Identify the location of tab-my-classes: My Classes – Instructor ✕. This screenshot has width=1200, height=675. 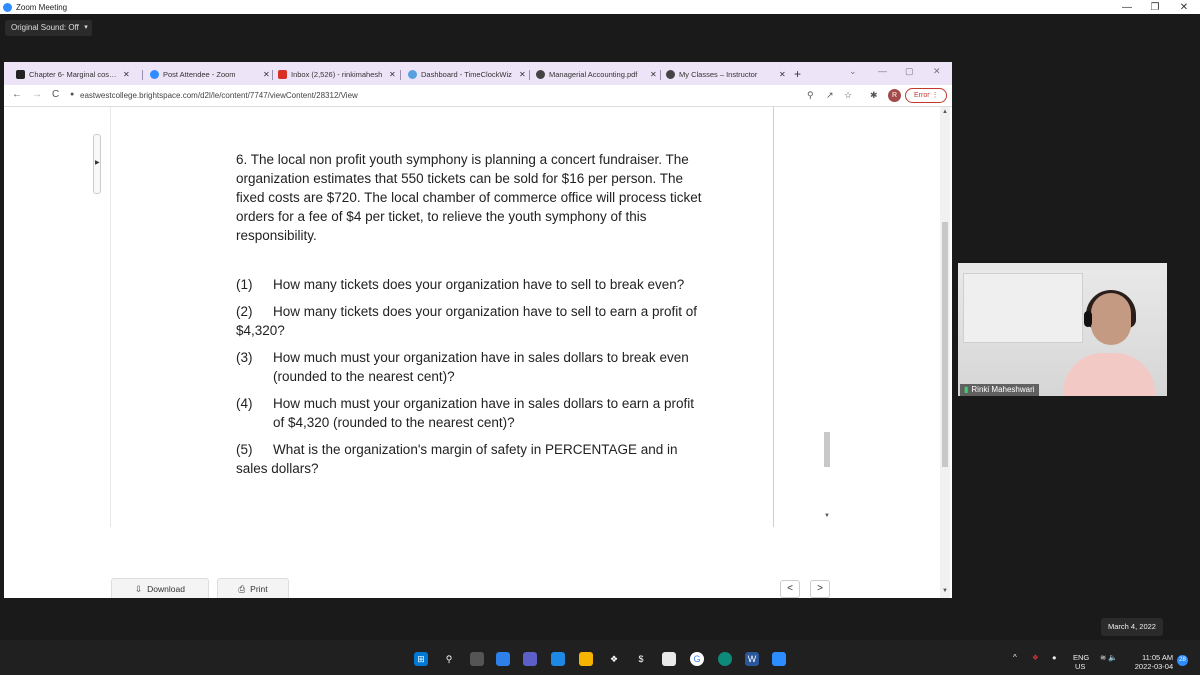
(724, 74).